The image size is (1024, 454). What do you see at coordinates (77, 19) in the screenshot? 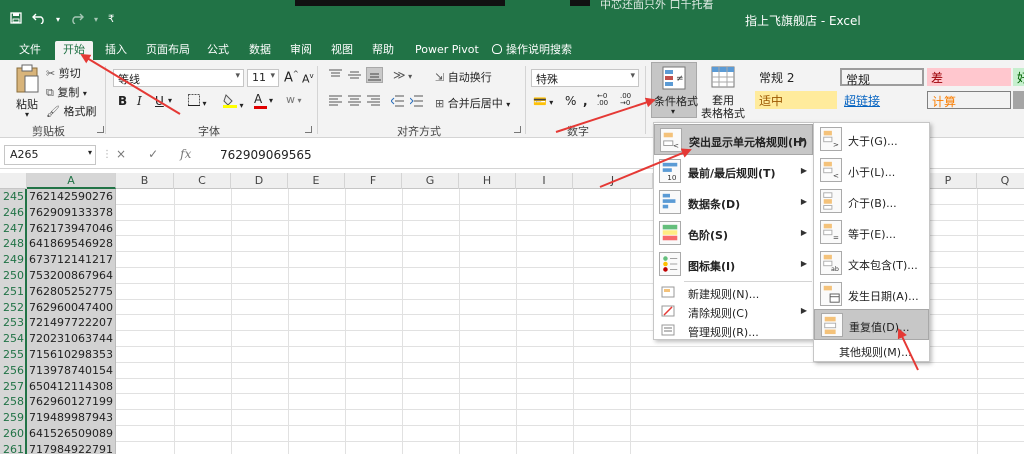
I see `redo-icon` at bounding box center [77, 19].